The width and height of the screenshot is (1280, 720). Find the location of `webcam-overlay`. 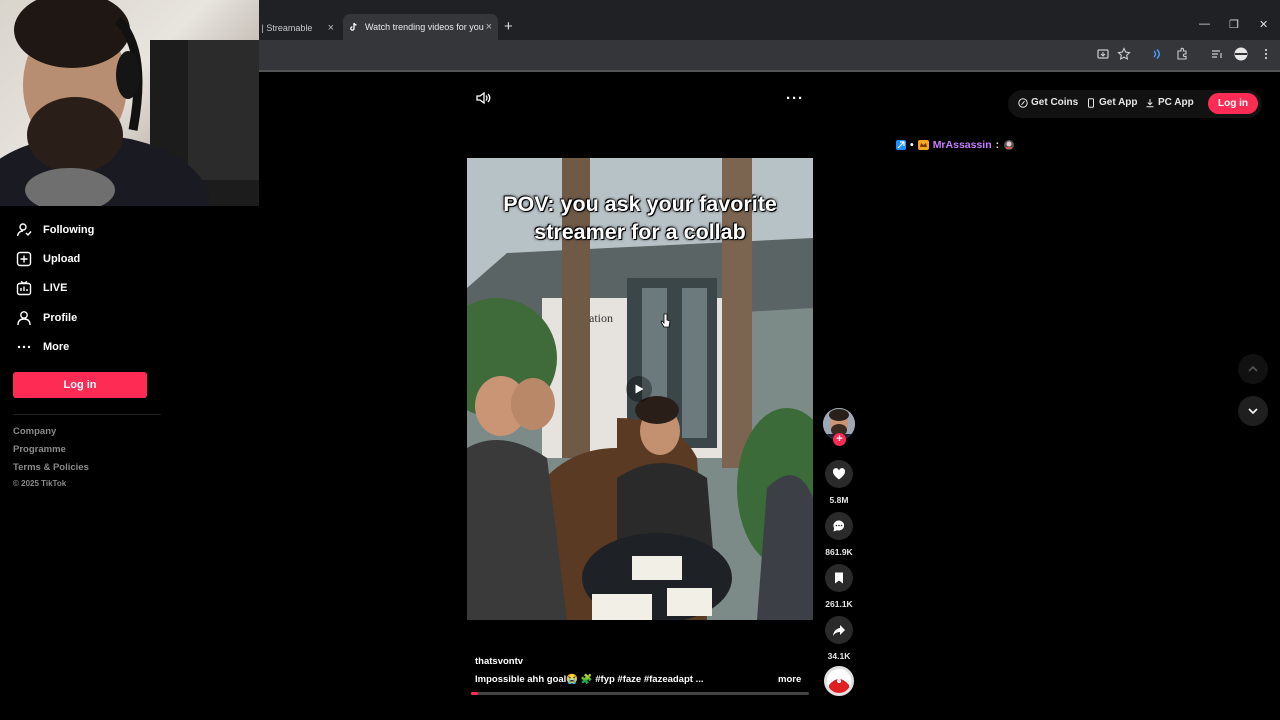

webcam-overlay is located at coordinates (129, 103).